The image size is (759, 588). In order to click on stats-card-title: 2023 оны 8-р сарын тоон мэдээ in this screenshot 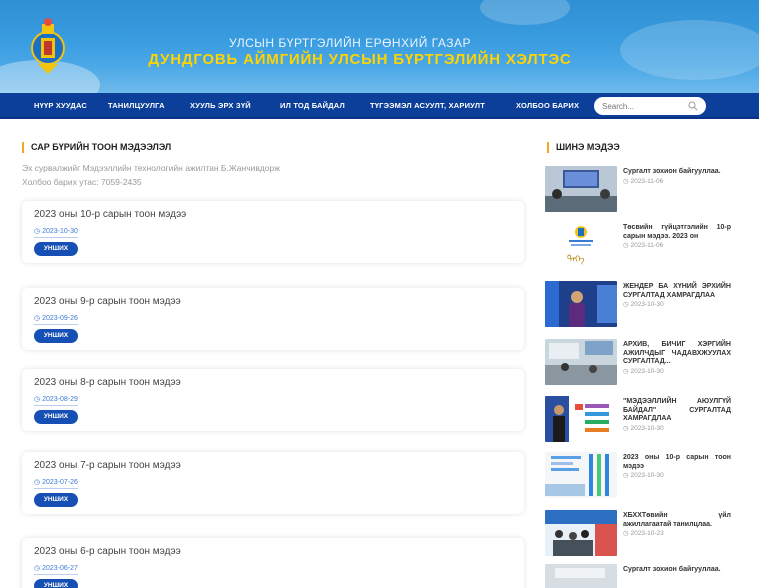, I will do `click(107, 382)`.